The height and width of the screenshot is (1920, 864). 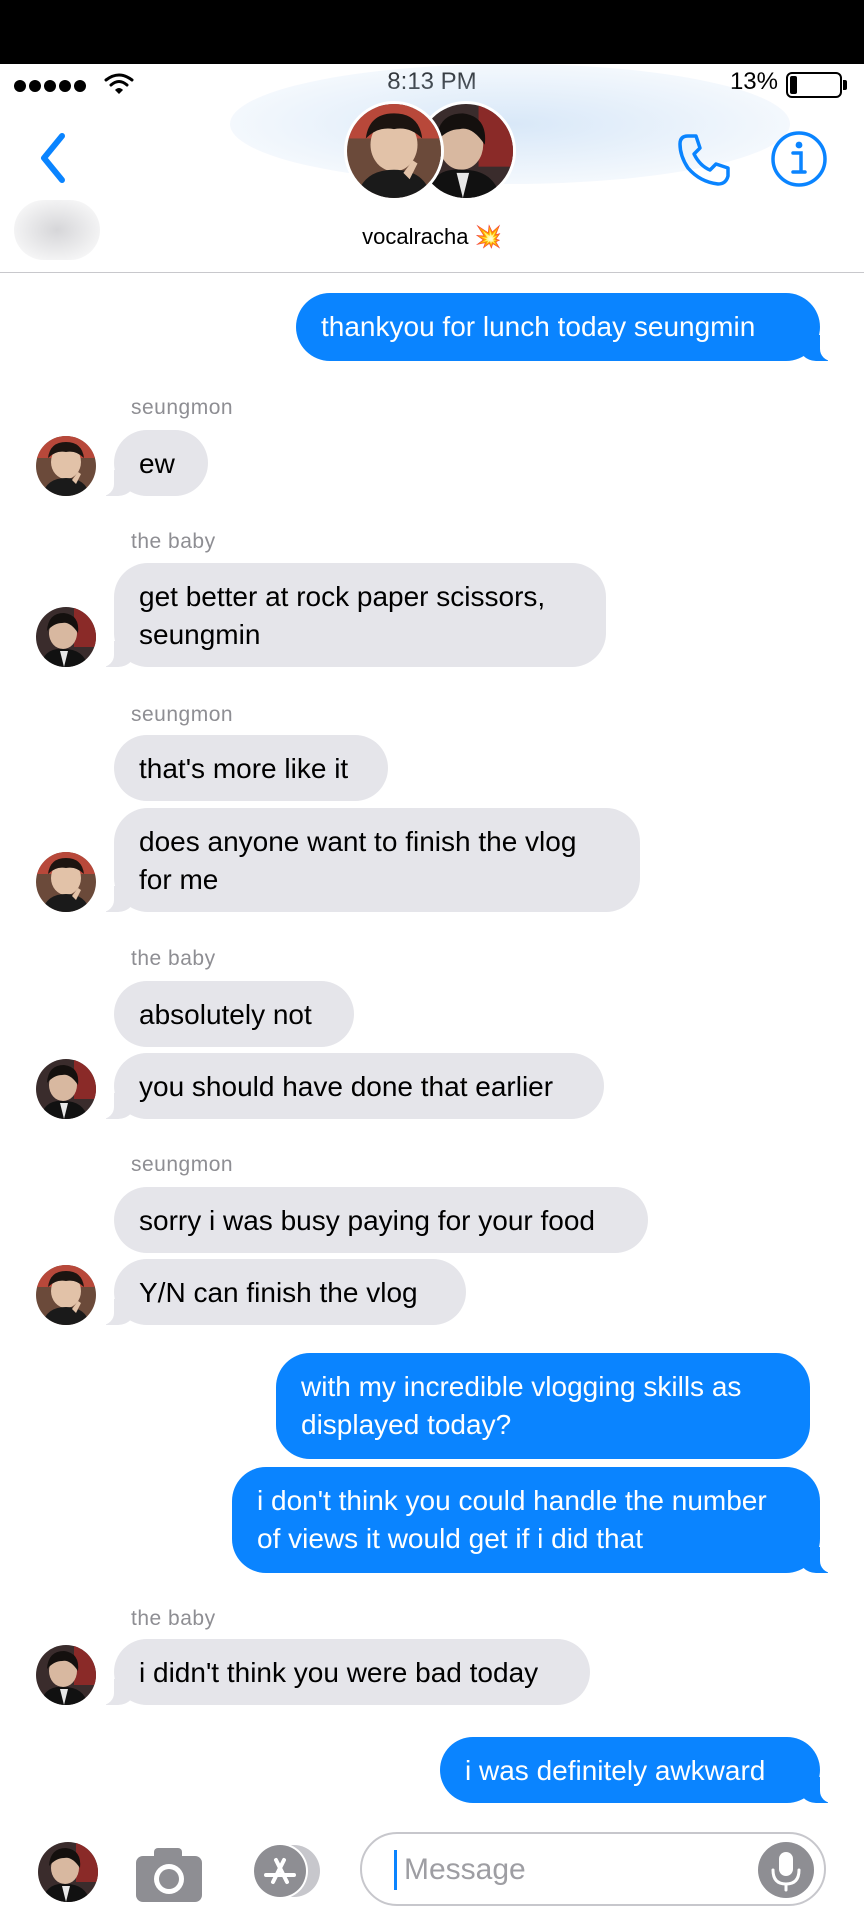 I want to click on message-bubble-incoming: ew, so click(x=151, y=463).